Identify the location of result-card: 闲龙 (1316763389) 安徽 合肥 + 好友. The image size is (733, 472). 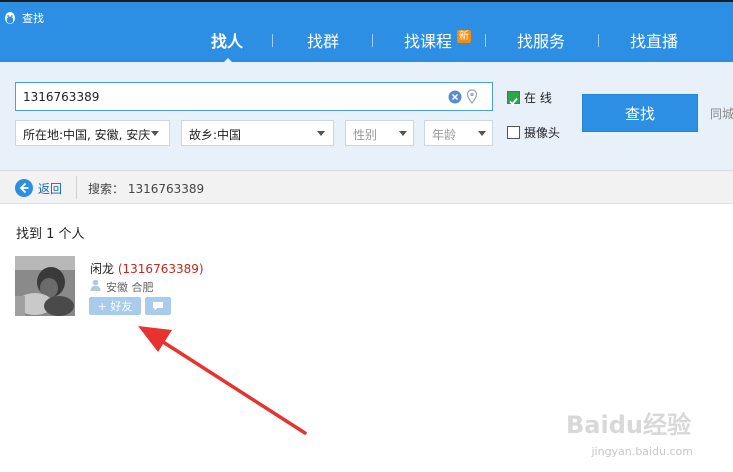
(165, 288).